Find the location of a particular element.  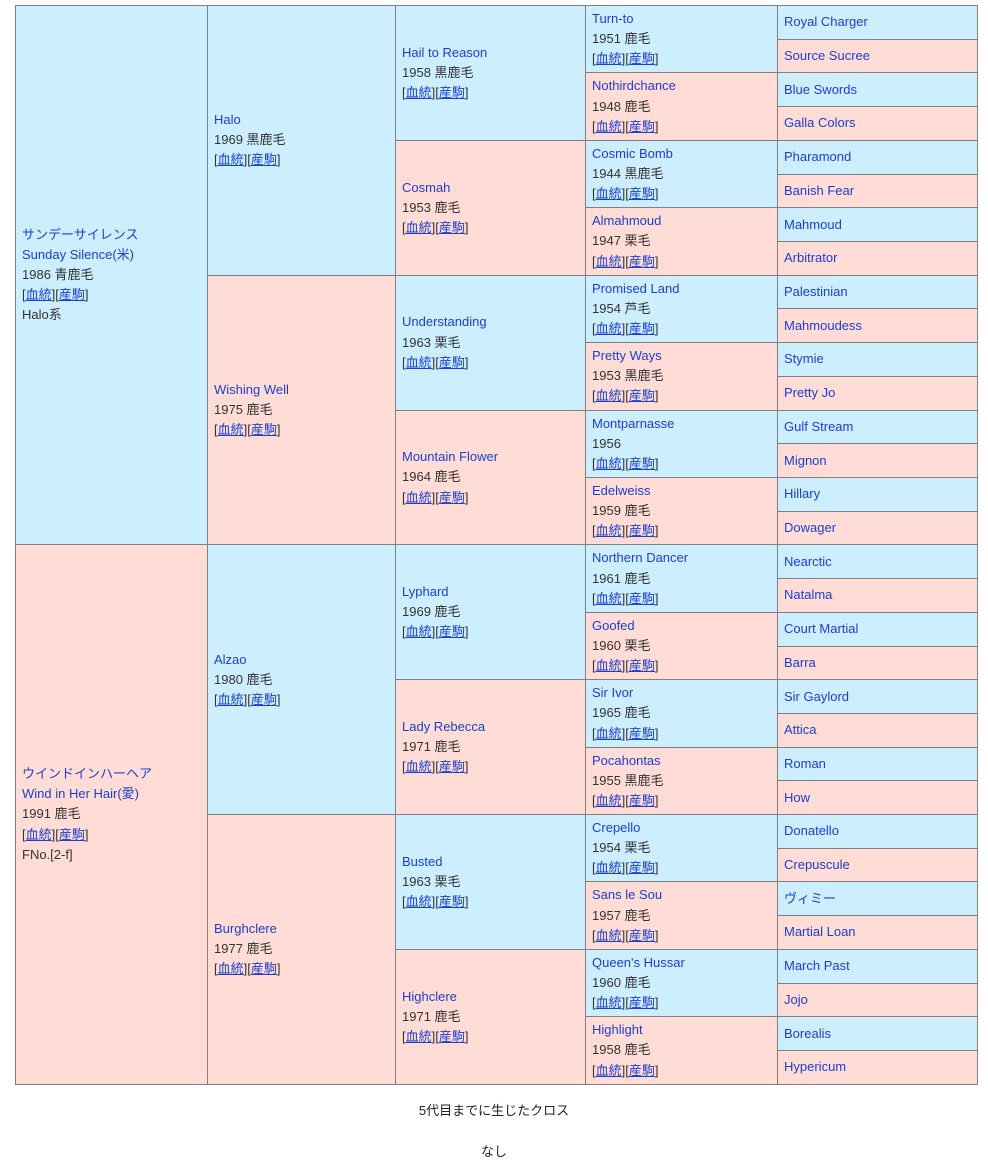

horse-name: Roman is located at coordinates (877, 764).